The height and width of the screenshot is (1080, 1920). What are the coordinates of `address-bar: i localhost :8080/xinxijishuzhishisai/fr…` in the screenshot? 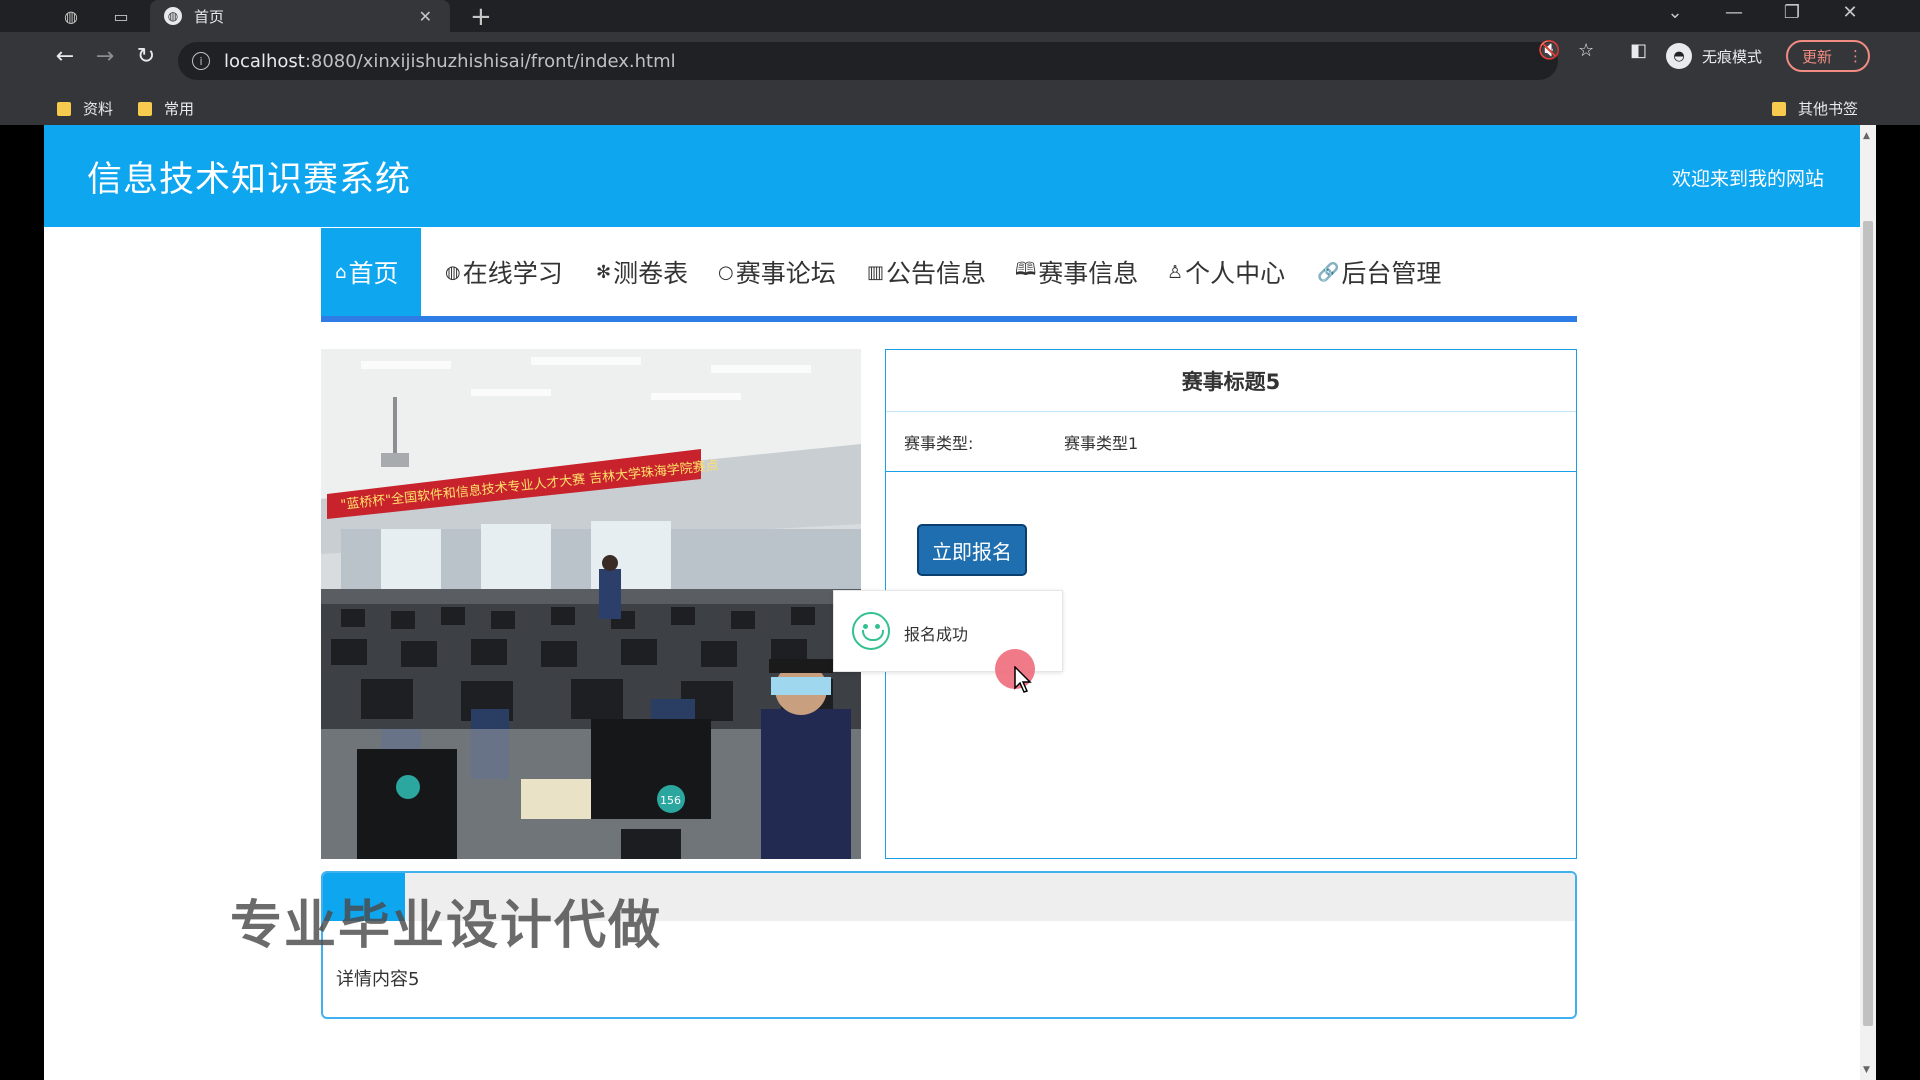 It's located at (868, 61).